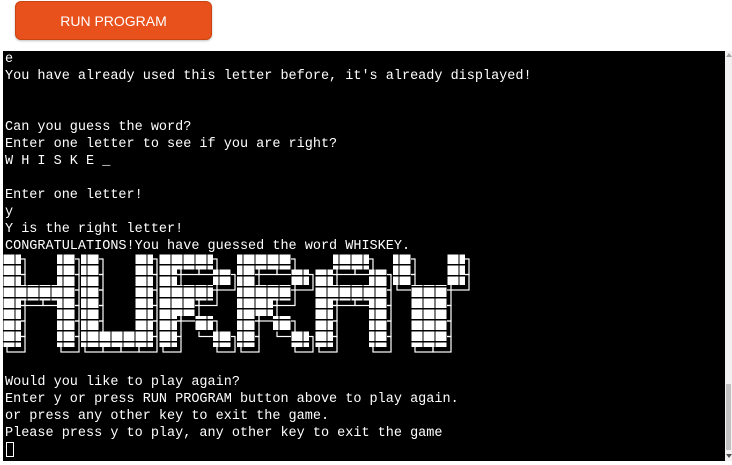 This screenshot has height=465, width=732. What do you see at coordinates (9, 212) in the screenshot?
I see `terminal-line: y` at bounding box center [9, 212].